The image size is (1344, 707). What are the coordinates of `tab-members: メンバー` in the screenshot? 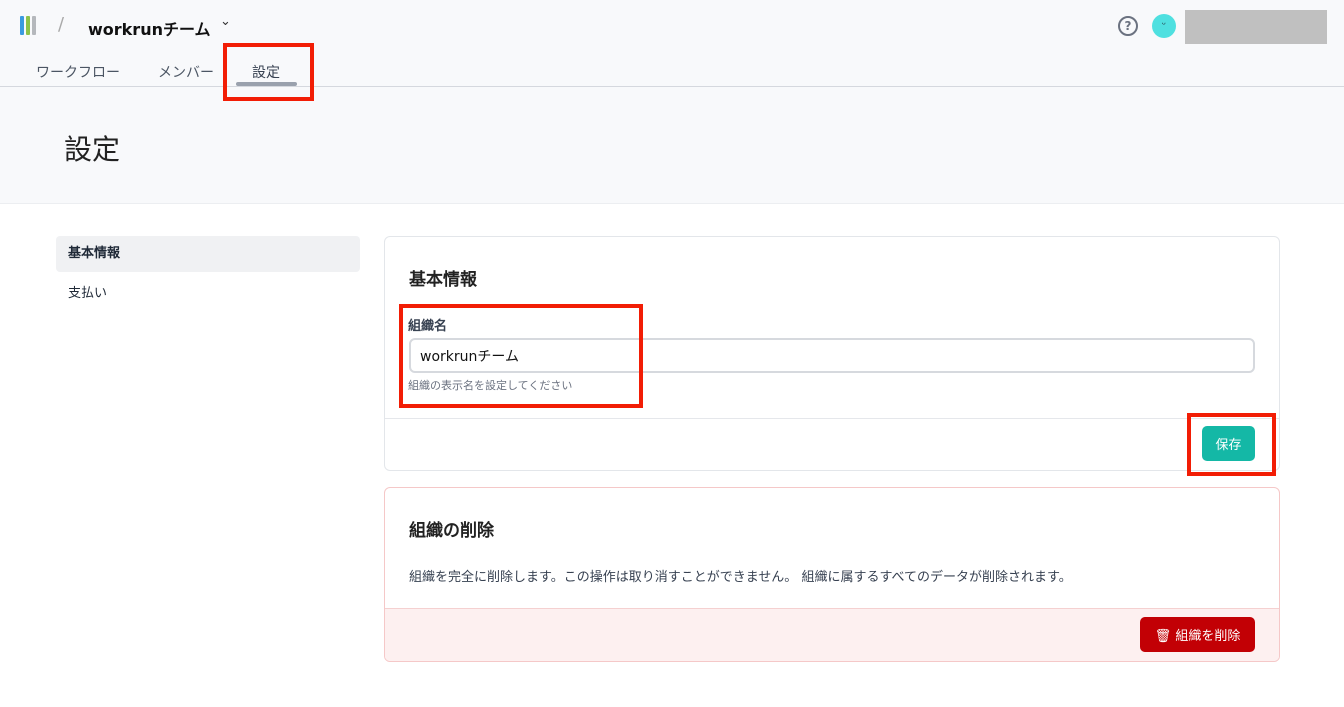 It's located at (186, 72).